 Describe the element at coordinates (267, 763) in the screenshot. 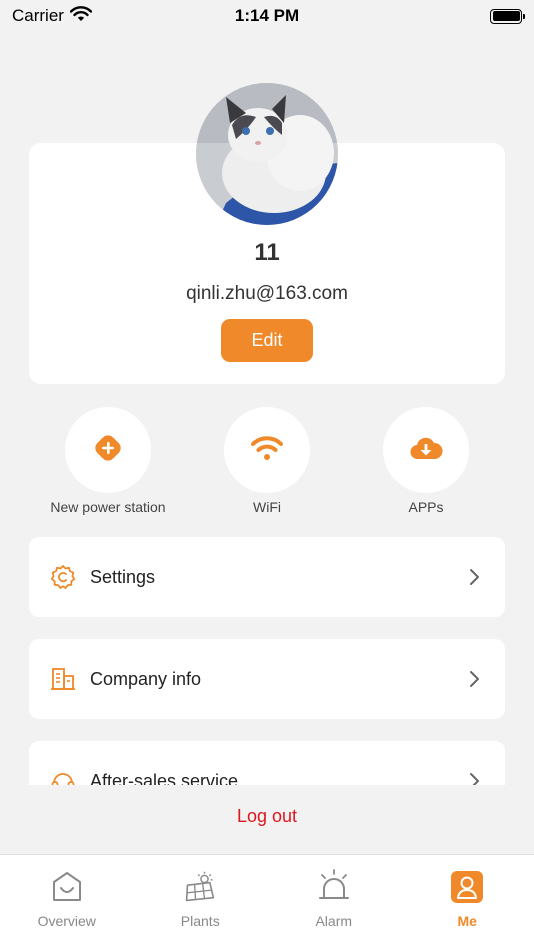

I see `menu-item-after-sales-service: After-sales service` at that location.